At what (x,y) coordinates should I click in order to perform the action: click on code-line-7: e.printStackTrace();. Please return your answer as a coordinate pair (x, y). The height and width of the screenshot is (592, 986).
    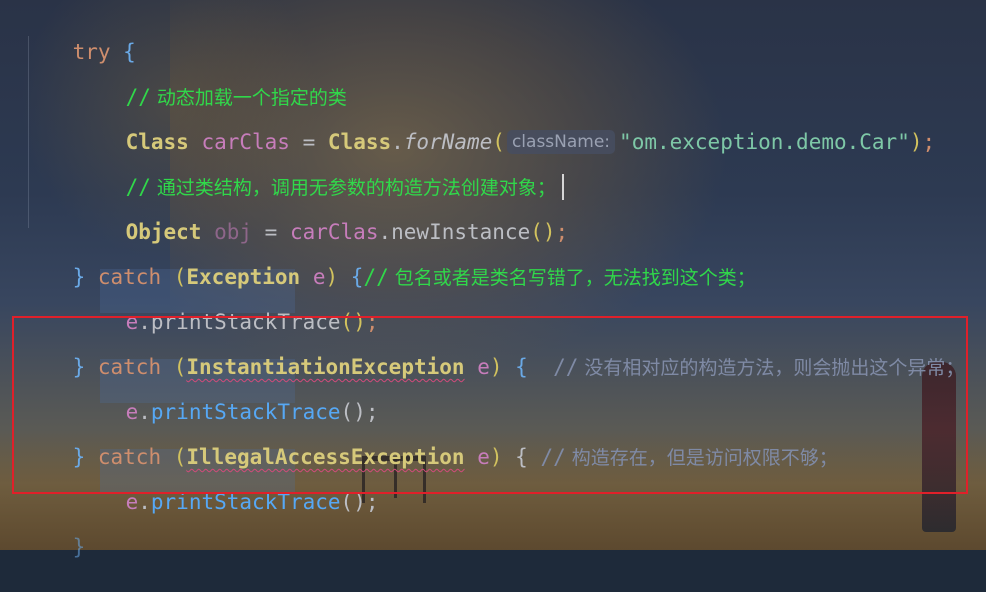
    Looking at the image, I should click on (227, 305).